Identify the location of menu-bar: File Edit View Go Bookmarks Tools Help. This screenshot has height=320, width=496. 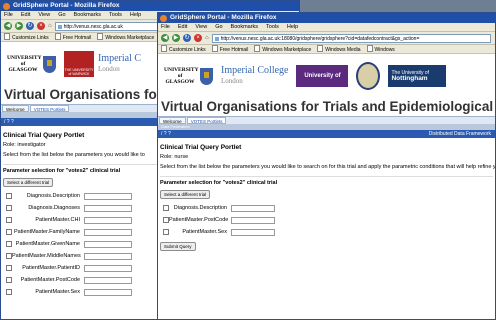
(326, 27).